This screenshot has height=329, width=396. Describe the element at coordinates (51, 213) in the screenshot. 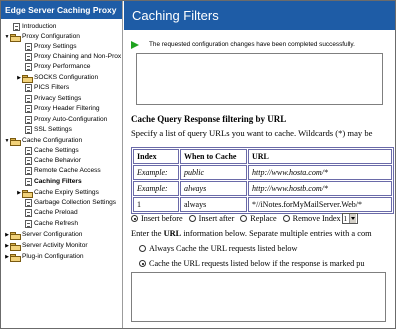

I see `sidebar-item-cache-preload: Cache Preload` at that location.